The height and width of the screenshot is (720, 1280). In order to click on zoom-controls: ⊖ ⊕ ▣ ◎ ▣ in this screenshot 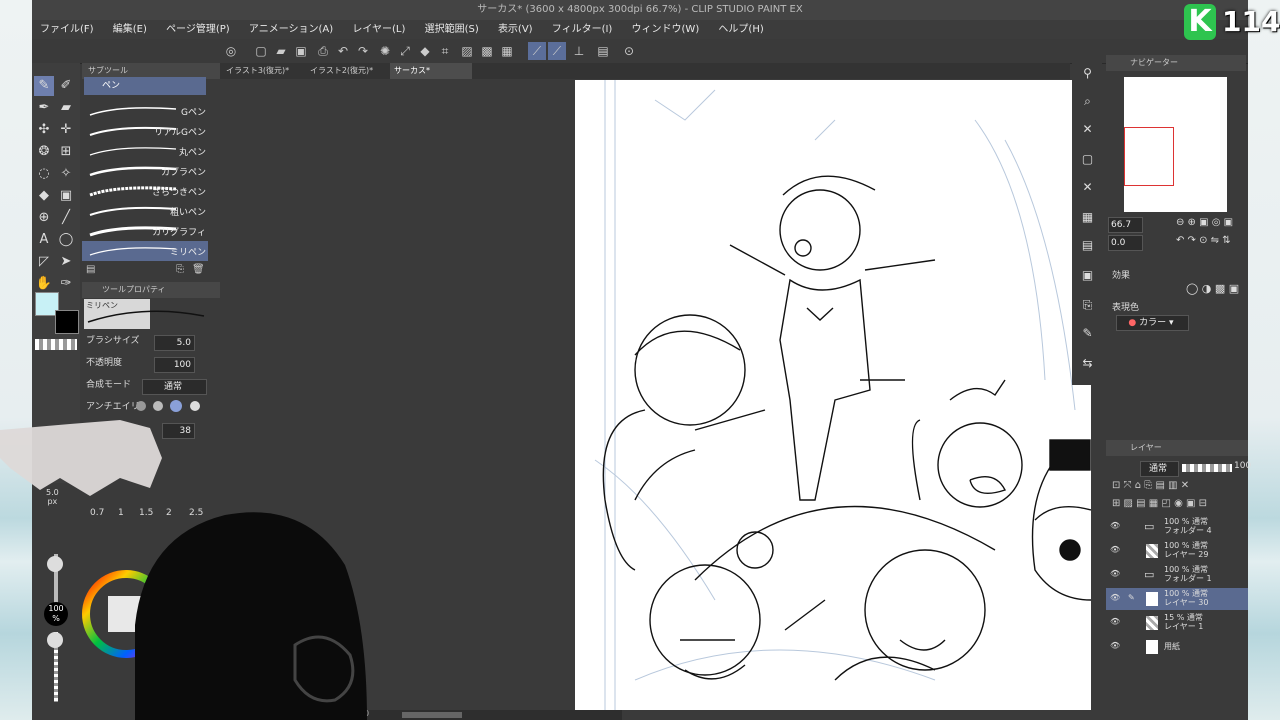, I will do `click(1204, 222)`.